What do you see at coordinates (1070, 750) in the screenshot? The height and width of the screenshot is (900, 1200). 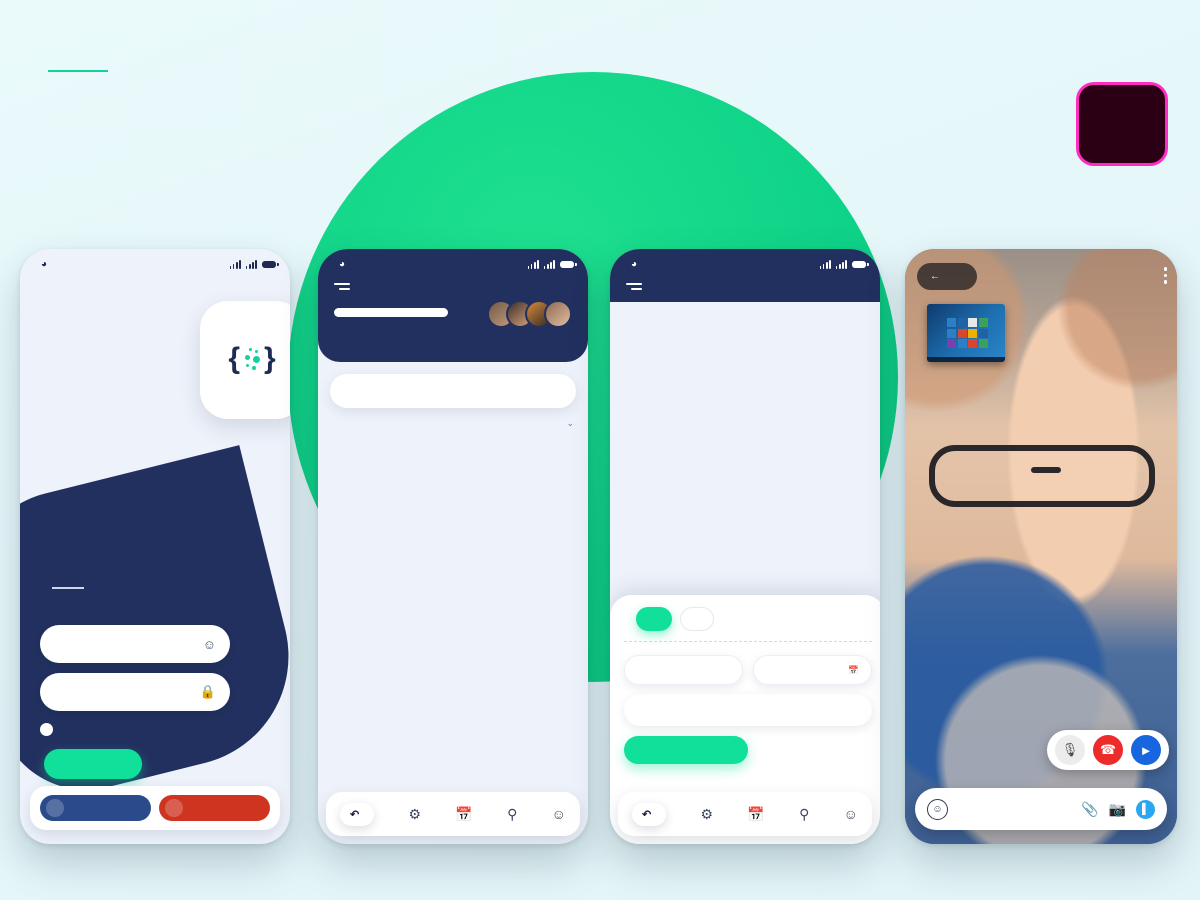 I see `mute-button: 🎙` at bounding box center [1070, 750].